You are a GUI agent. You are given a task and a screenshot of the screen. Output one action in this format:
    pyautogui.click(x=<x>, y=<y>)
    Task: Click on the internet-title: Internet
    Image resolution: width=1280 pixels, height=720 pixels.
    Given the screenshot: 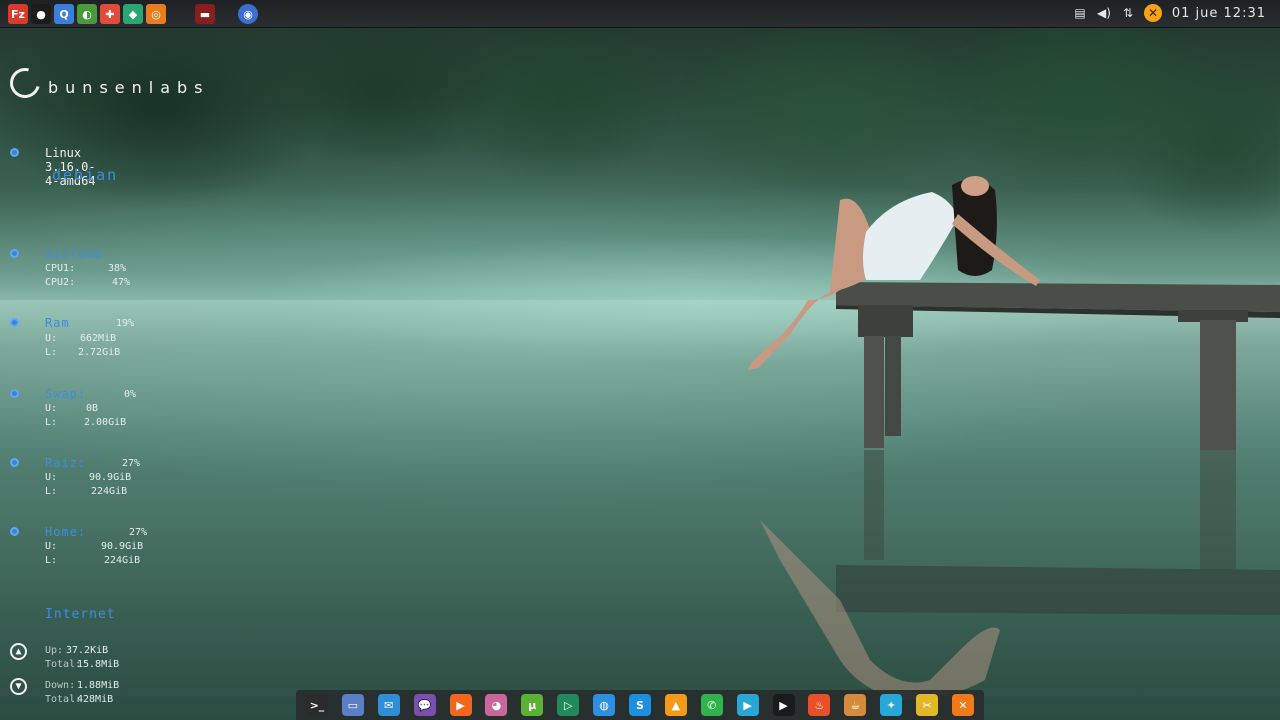 What is the action you would take?
    pyautogui.click(x=80, y=614)
    